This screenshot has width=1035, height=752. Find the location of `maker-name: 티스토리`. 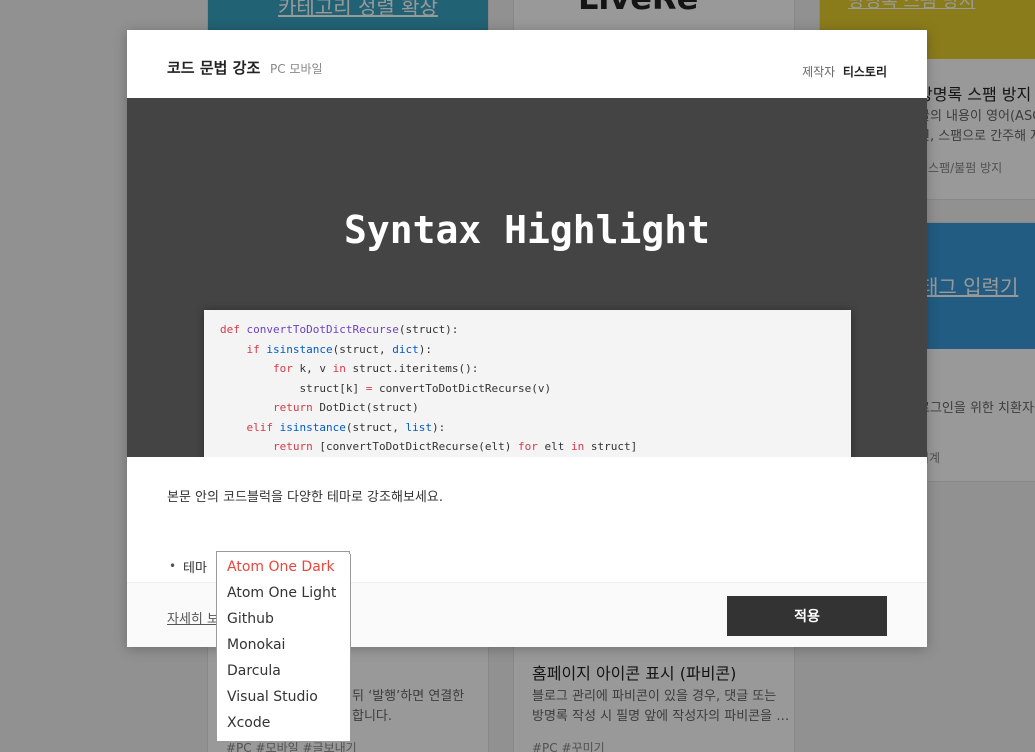

maker-name: 티스토리 is located at coordinates (864, 72).